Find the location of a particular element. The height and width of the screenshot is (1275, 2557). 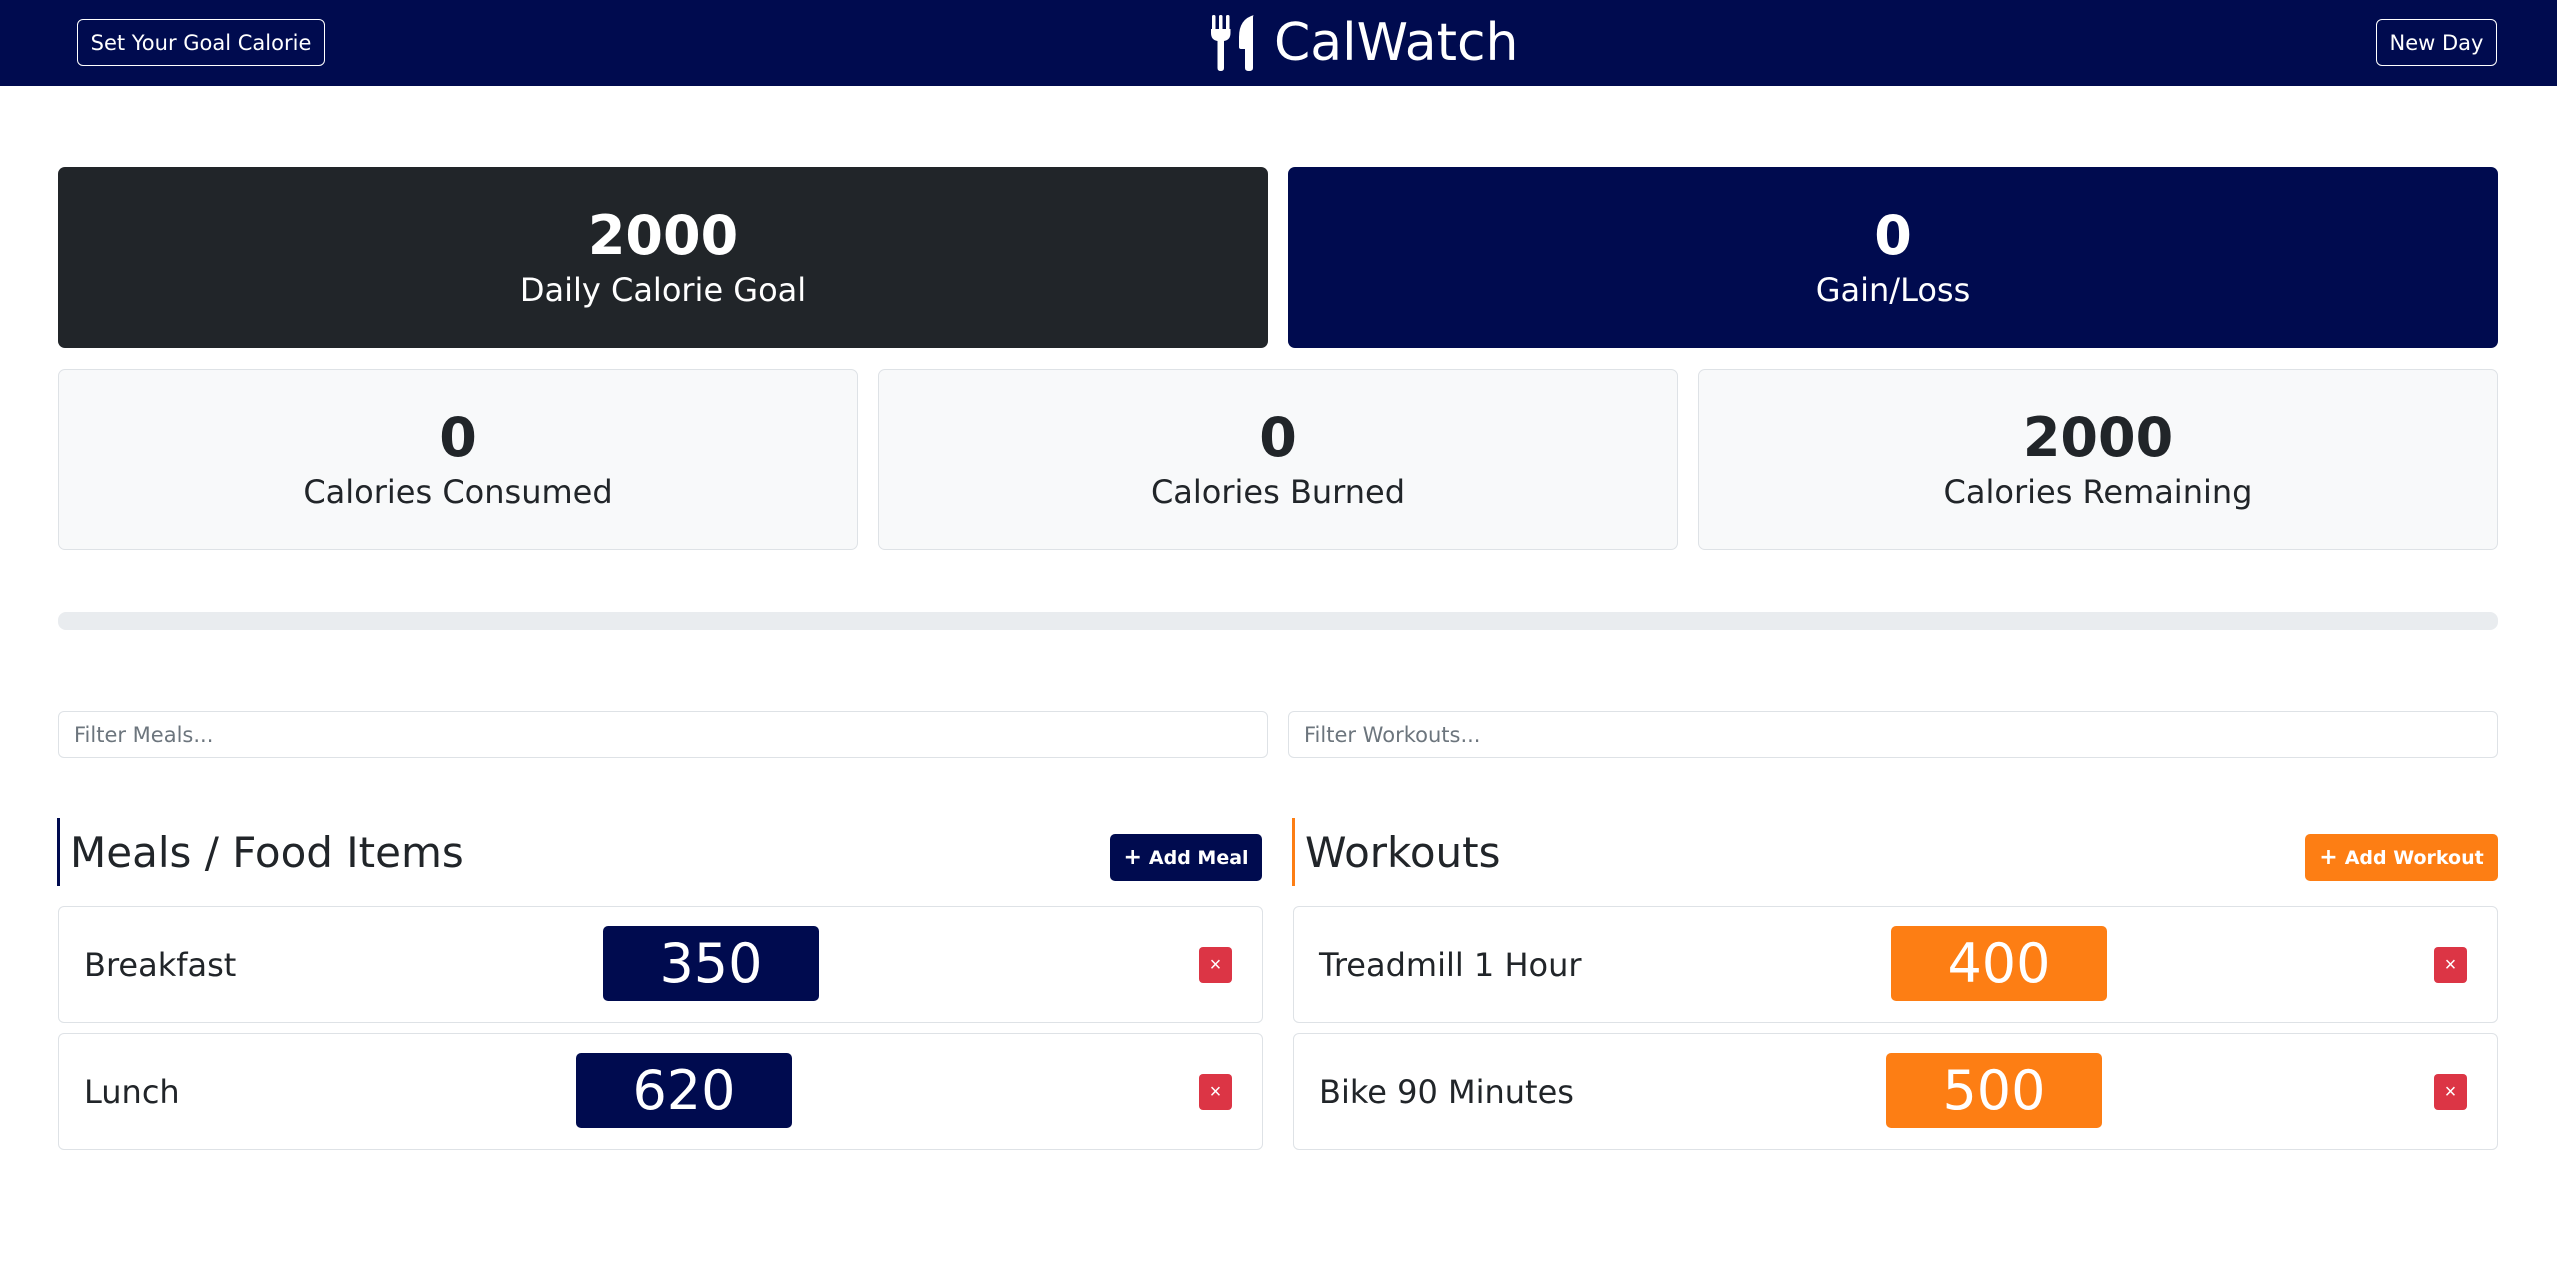

calories-burned-card: 0 Calories Burned is located at coordinates (1278, 459).